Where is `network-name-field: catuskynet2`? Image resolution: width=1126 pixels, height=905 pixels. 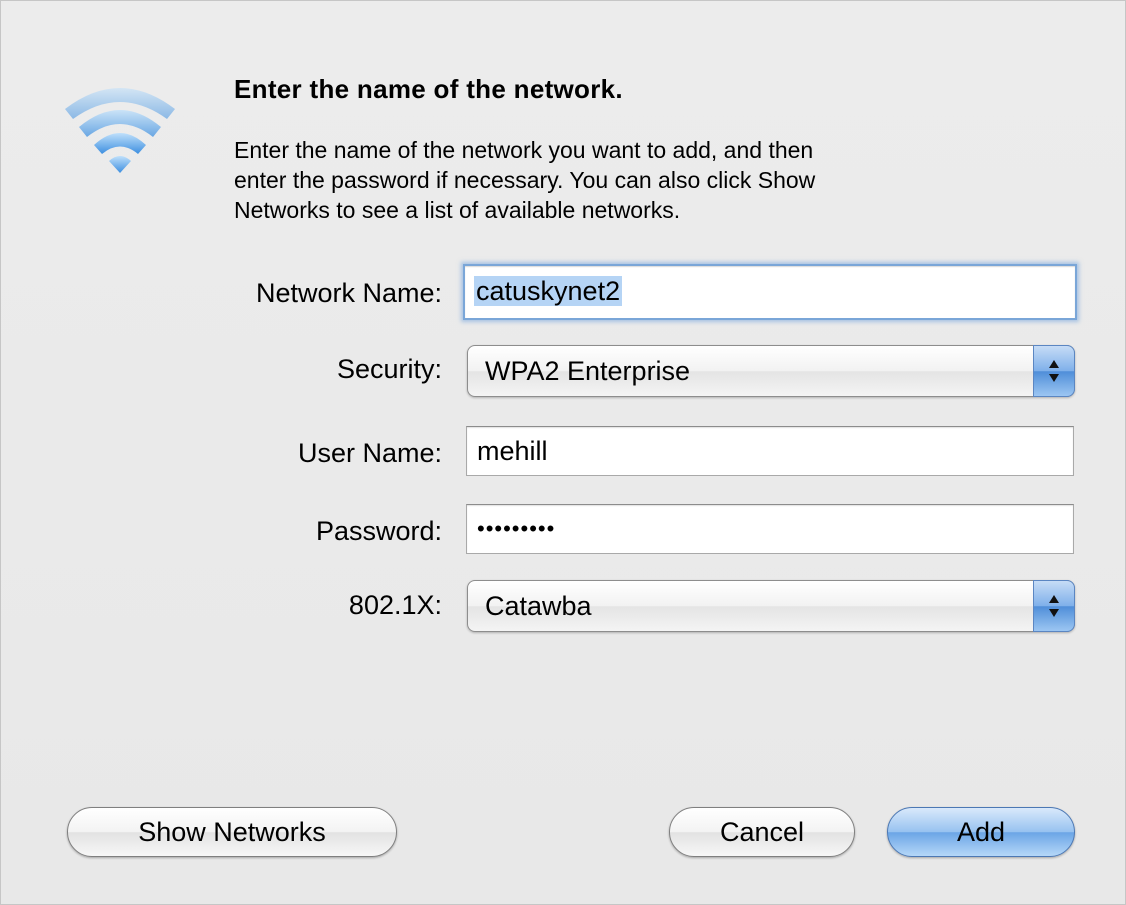
network-name-field: catuskynet2 is located at coordinates (770, 292).